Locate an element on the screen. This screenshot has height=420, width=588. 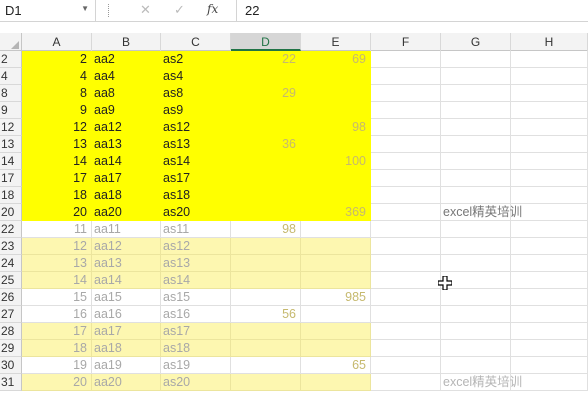
cell-a: 15 is located at coordinates (57, 297).